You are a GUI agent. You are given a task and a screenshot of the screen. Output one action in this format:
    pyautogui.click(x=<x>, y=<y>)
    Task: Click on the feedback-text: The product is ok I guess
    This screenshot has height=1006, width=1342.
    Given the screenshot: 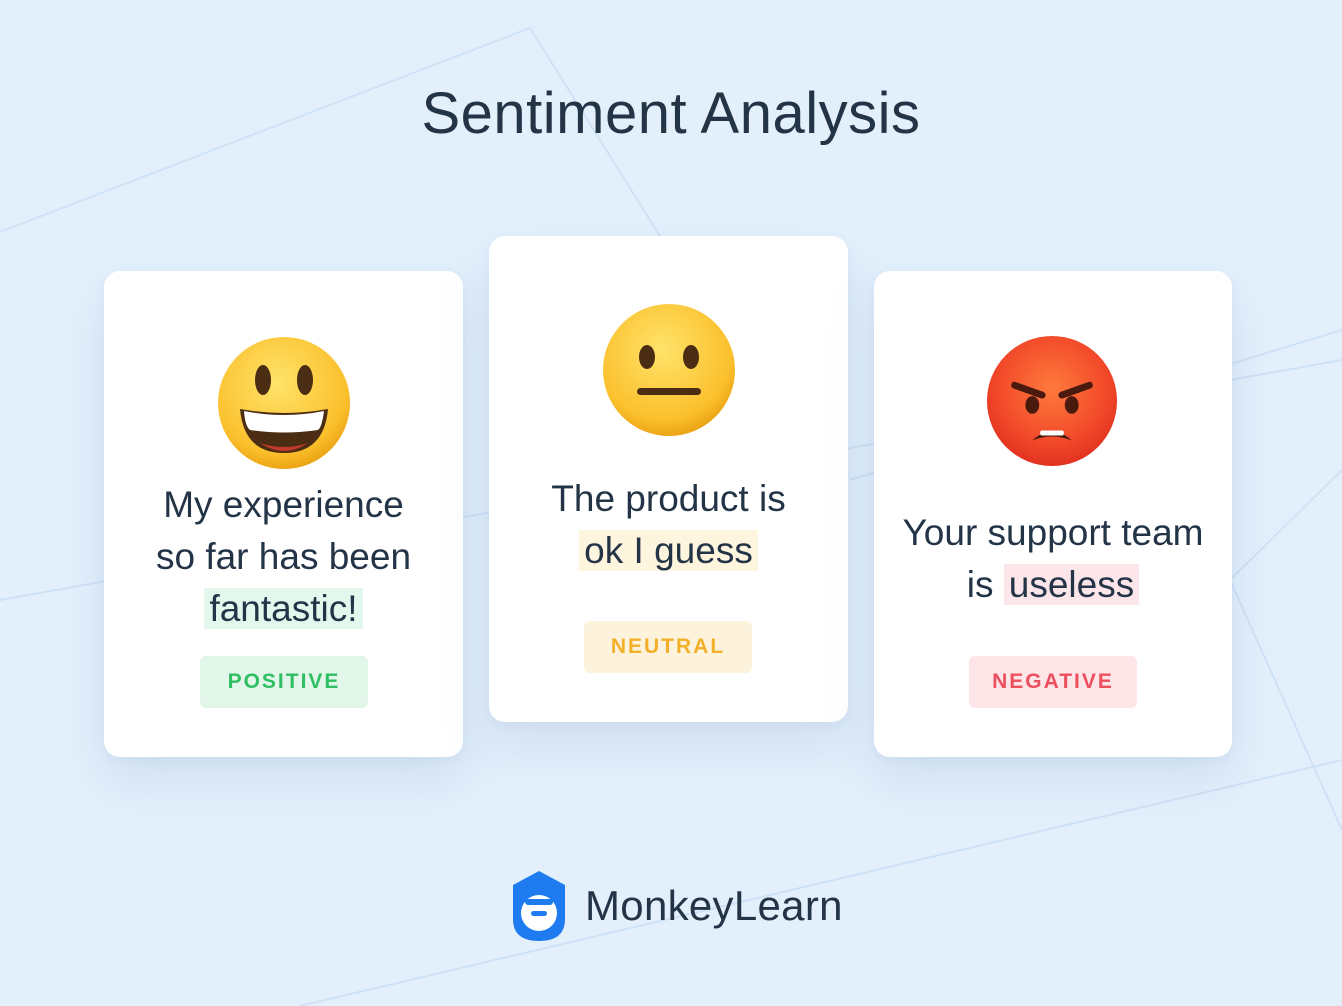 What is the action you would take?
    pyautogui.click(x=668, y=525)
    